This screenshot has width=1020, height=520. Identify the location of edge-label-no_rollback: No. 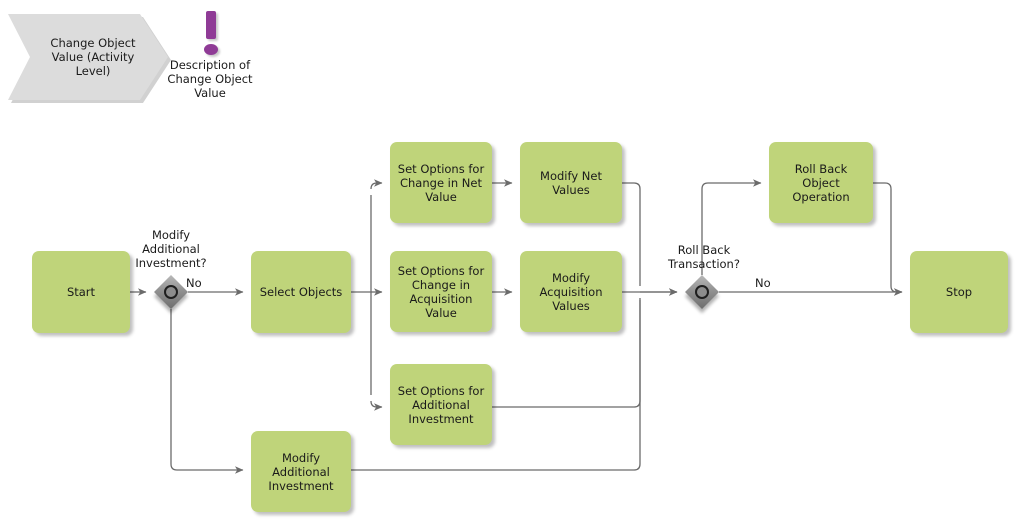
(763, 283).